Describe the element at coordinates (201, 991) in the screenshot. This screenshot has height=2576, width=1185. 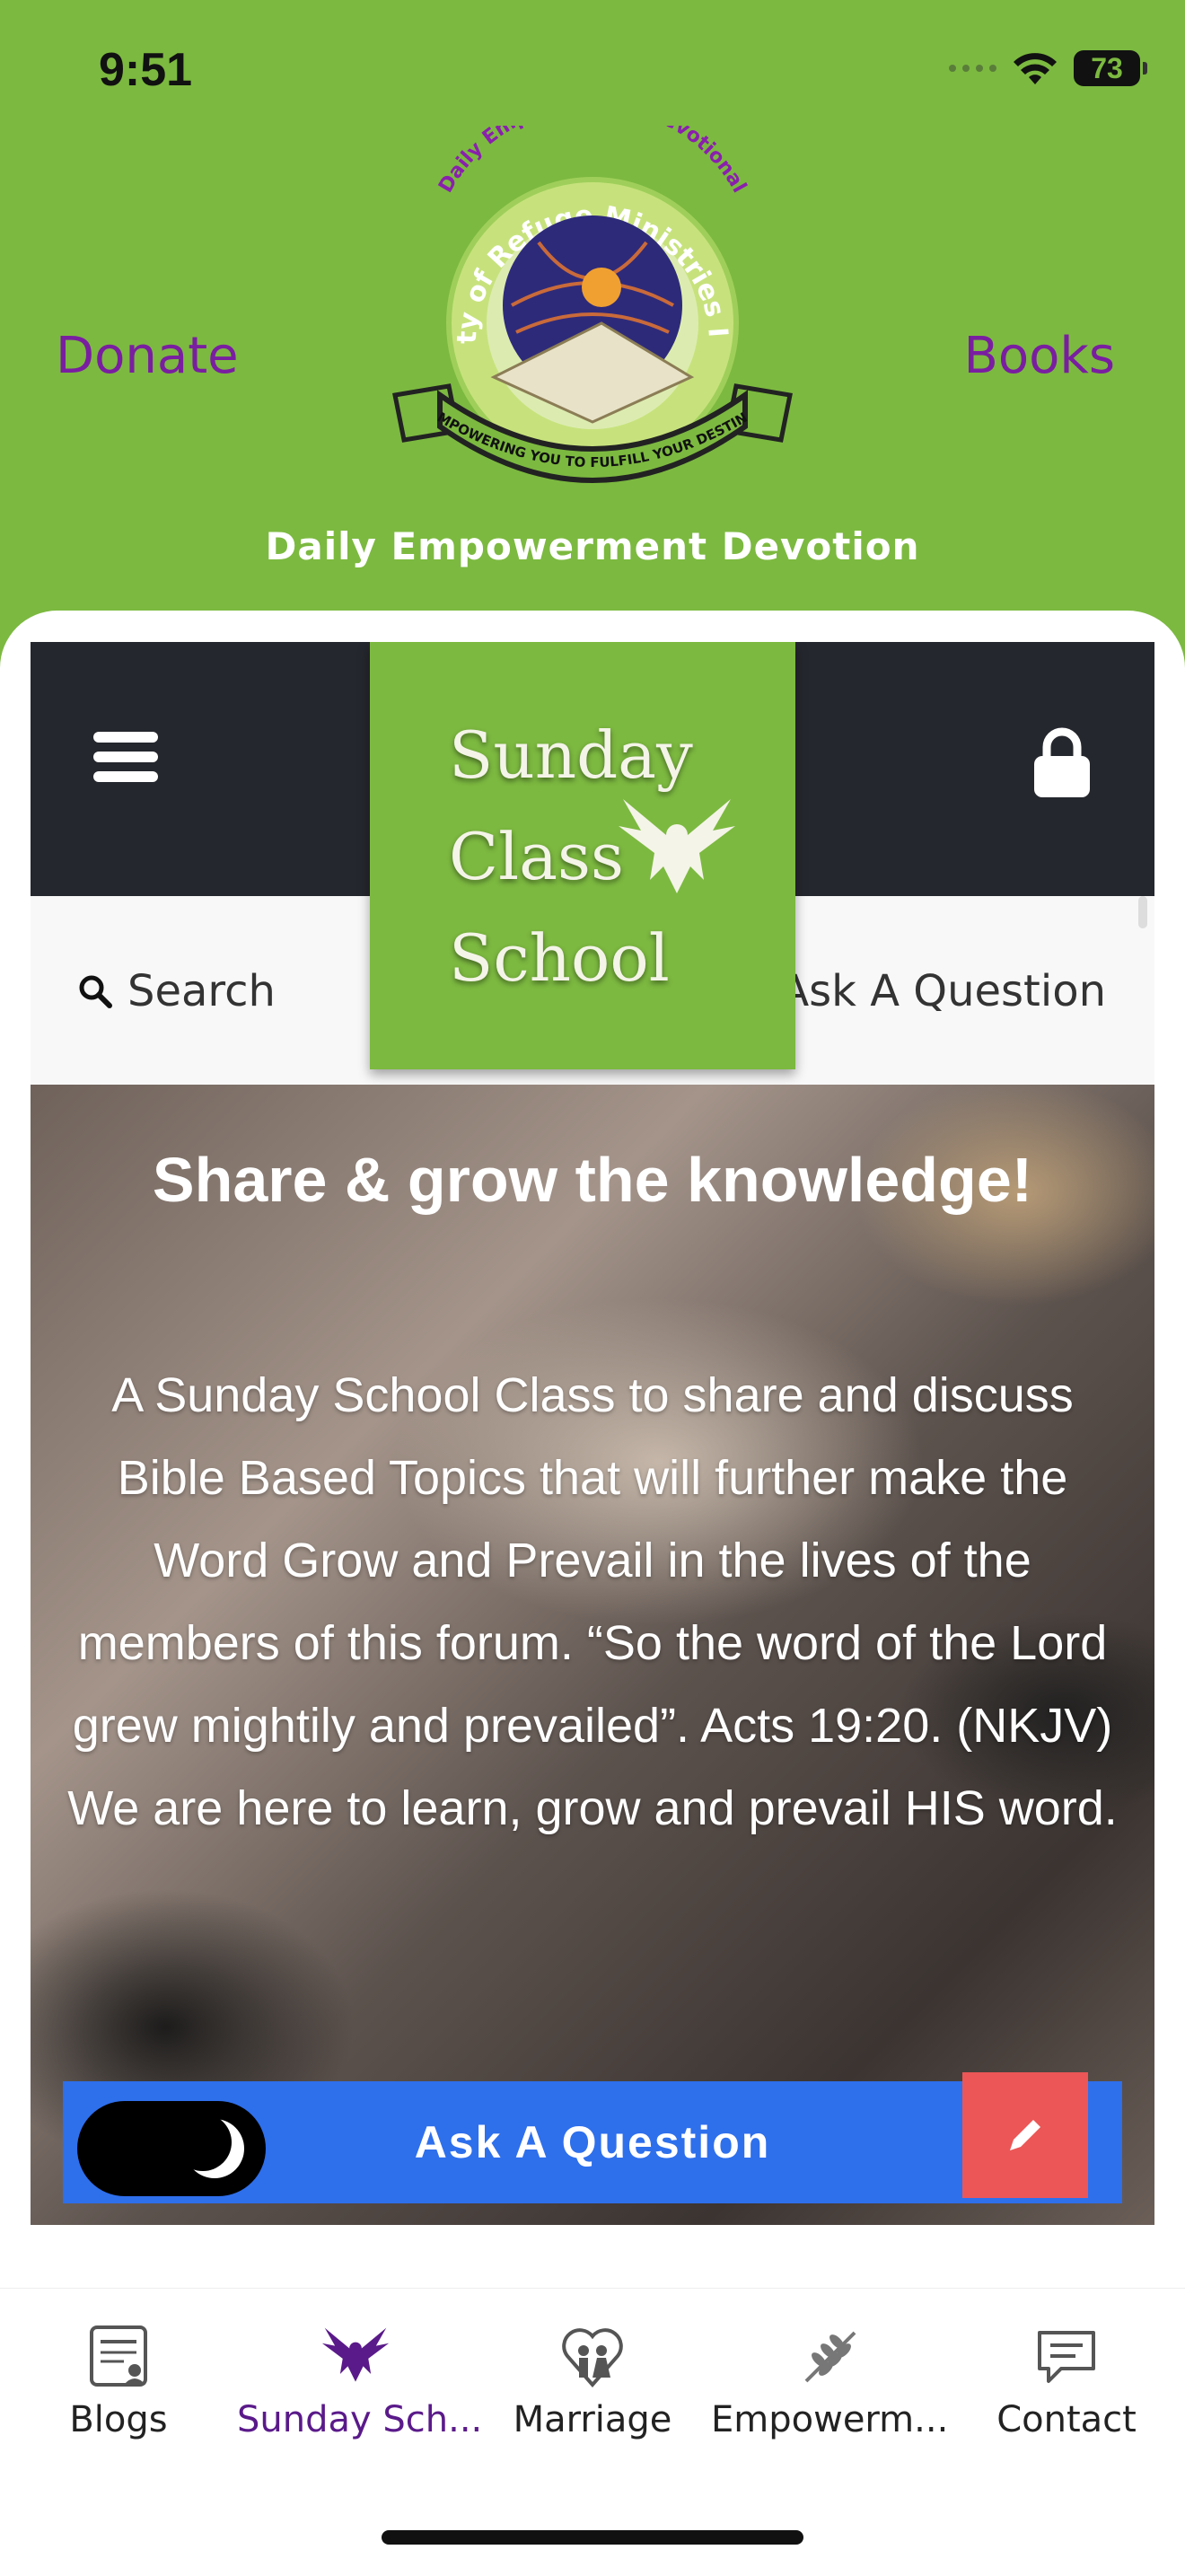
I see `search-label: Search` at that location.